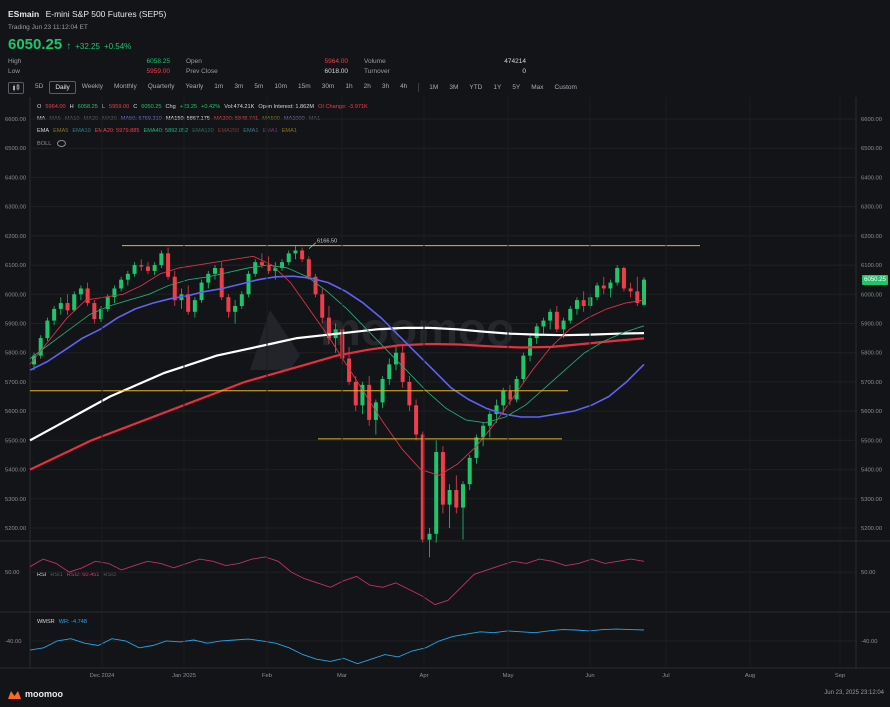 This screenshot has width=890, height=707. What do you see at coordinates (218, 87) in the screenshot?
I see `range-tab-1m: 1m` at bounding box center [218, 87].